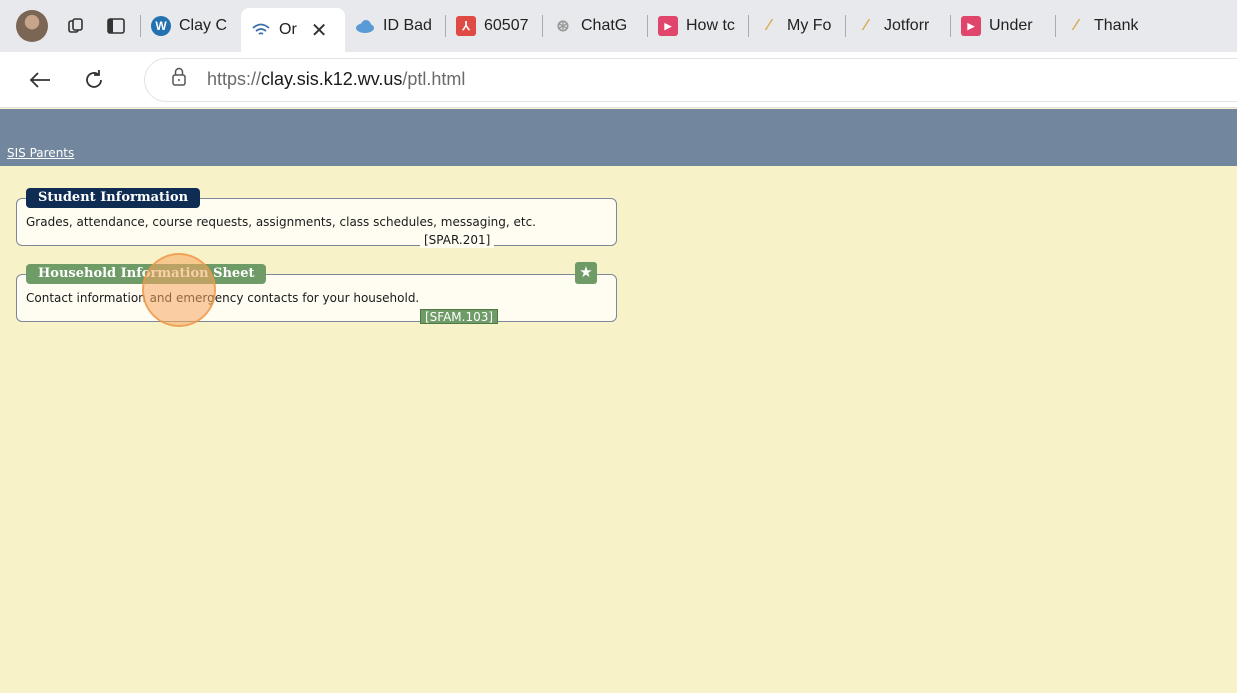 The width and height of the screenshot is (1237, 693). What do you see at coordinates (809, 25) in the screenshot?
I see `tab-title: My Fo` at bounding box center [809, 25].